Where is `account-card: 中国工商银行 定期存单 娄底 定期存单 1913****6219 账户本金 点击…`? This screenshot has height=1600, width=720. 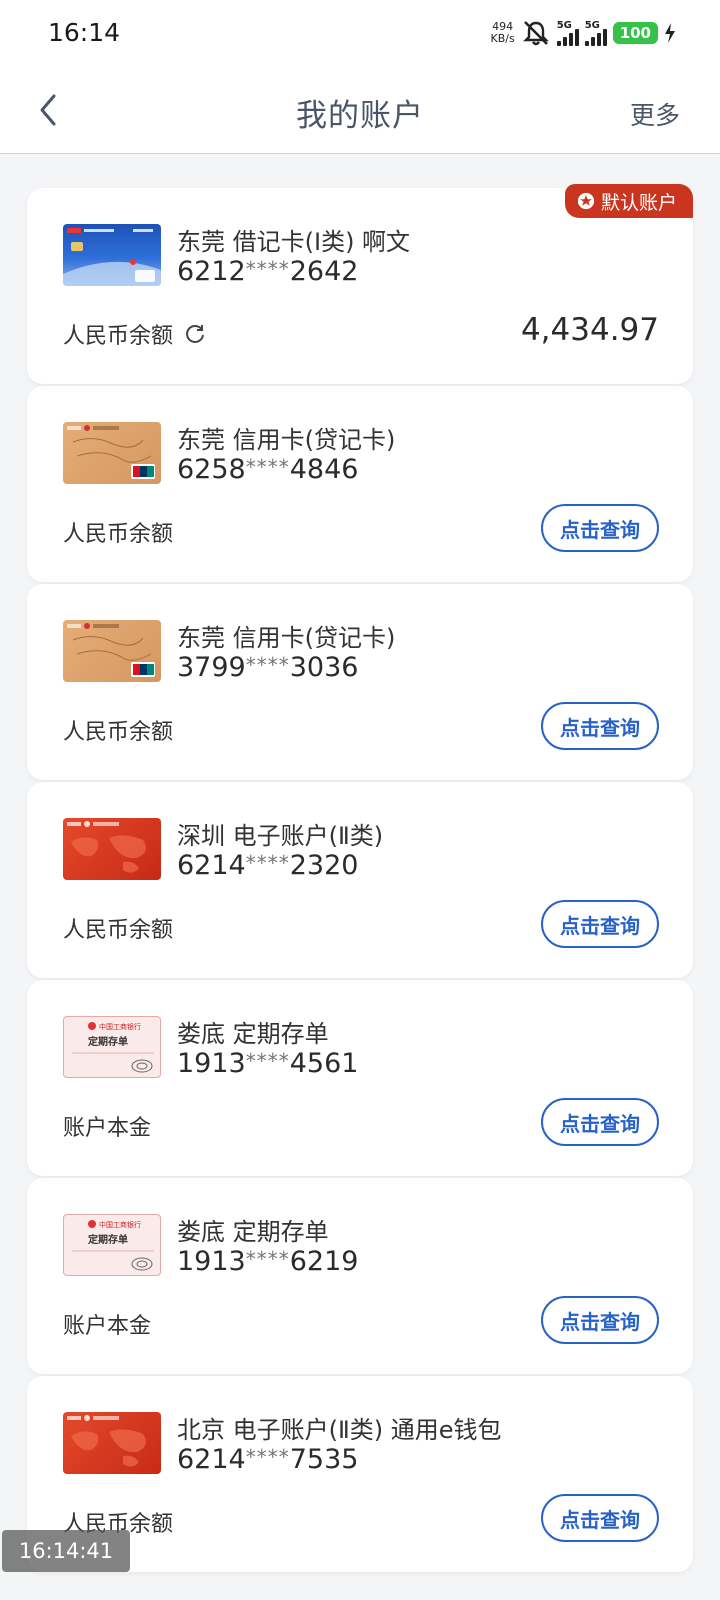 account-card: 中国工商银行 定期存单 娄底 定期存单 1913****6219 账户本金 点击… is located at coordinates (360, 1276).